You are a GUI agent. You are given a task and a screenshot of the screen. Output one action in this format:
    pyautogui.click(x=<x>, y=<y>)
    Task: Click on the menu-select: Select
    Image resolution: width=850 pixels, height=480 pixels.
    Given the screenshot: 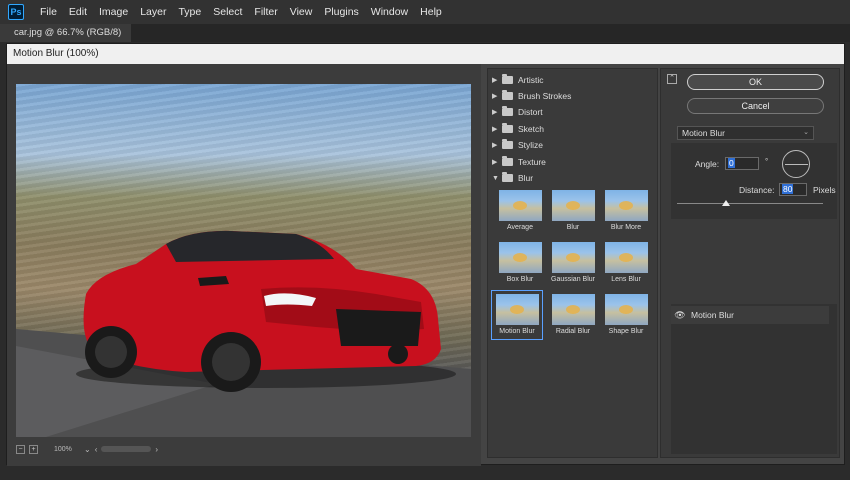 What is the action you would take?
    pyautogui.click(x=227, y=12)
    